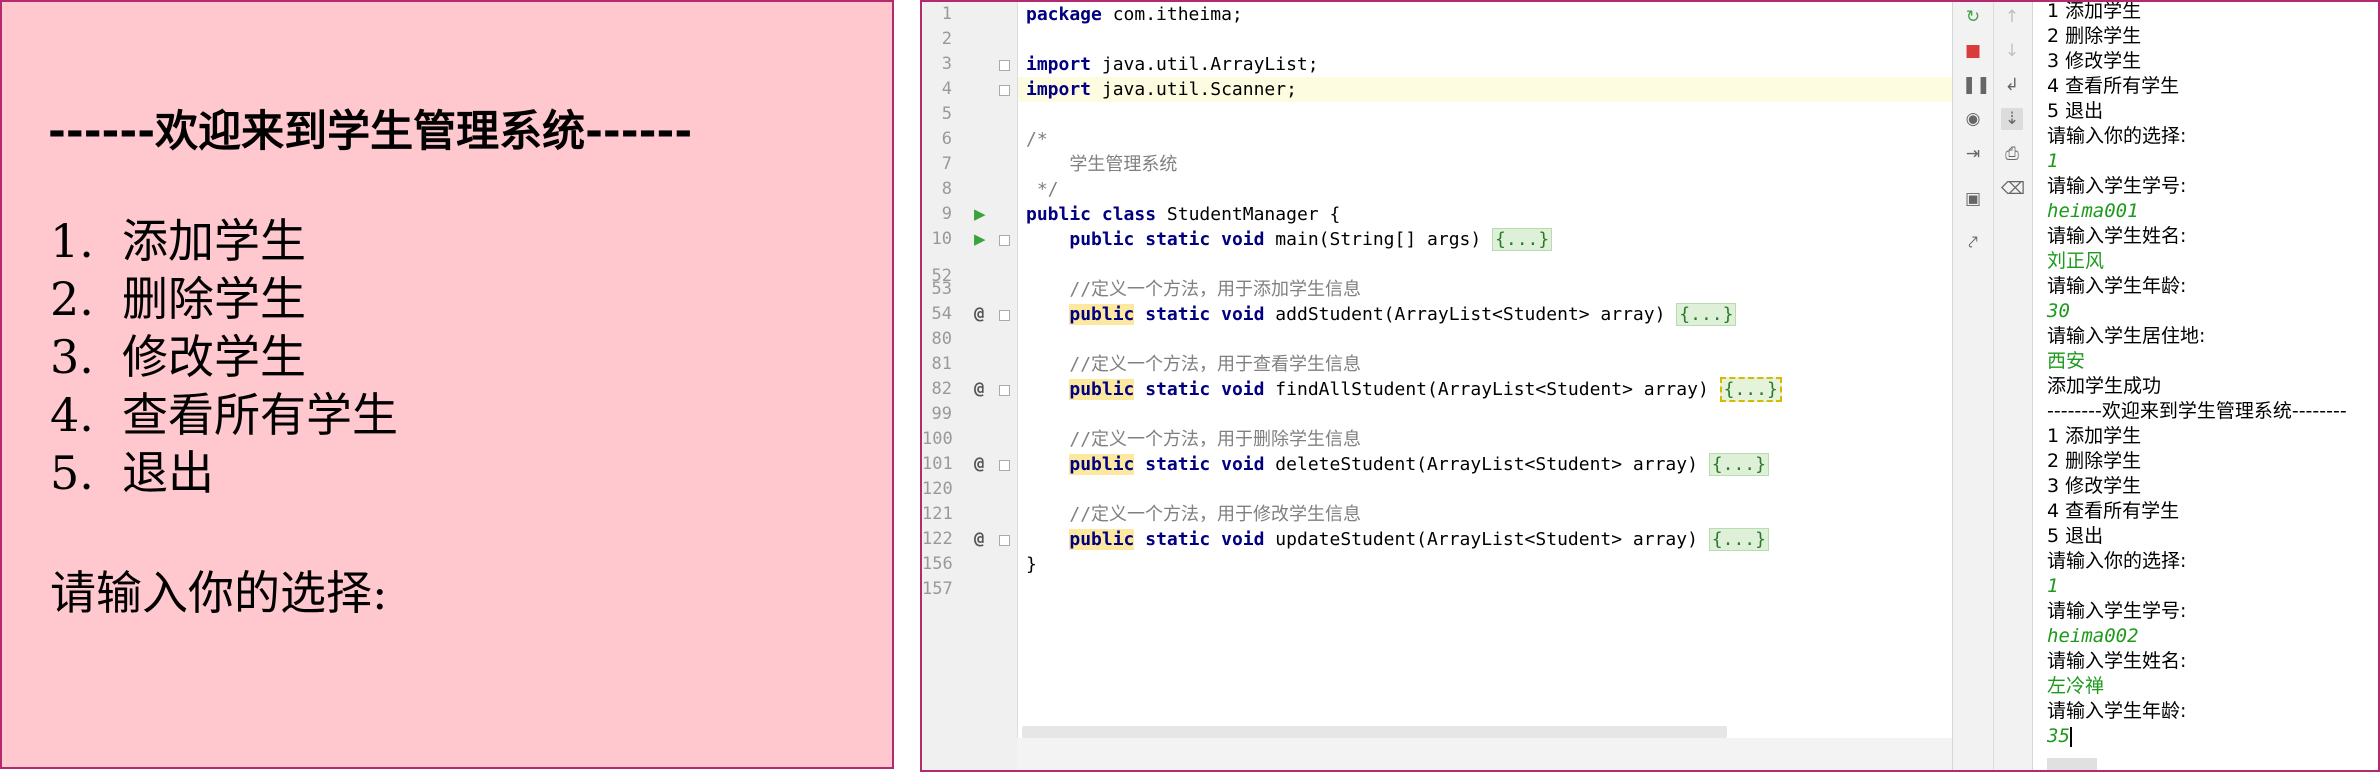 The height and width of the screenshot is (772, 2380). I want to click on slide-menu-item: 1. 添加学生, so click(224, 241).